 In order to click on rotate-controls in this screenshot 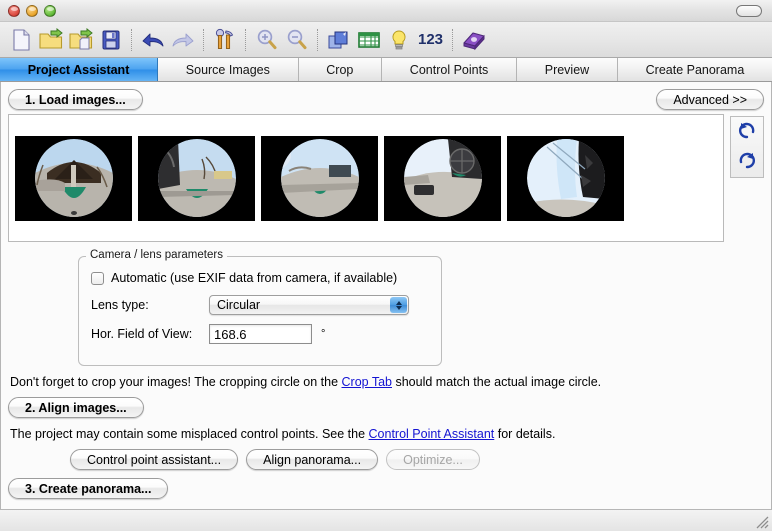, I will do `click(747, 147)`.